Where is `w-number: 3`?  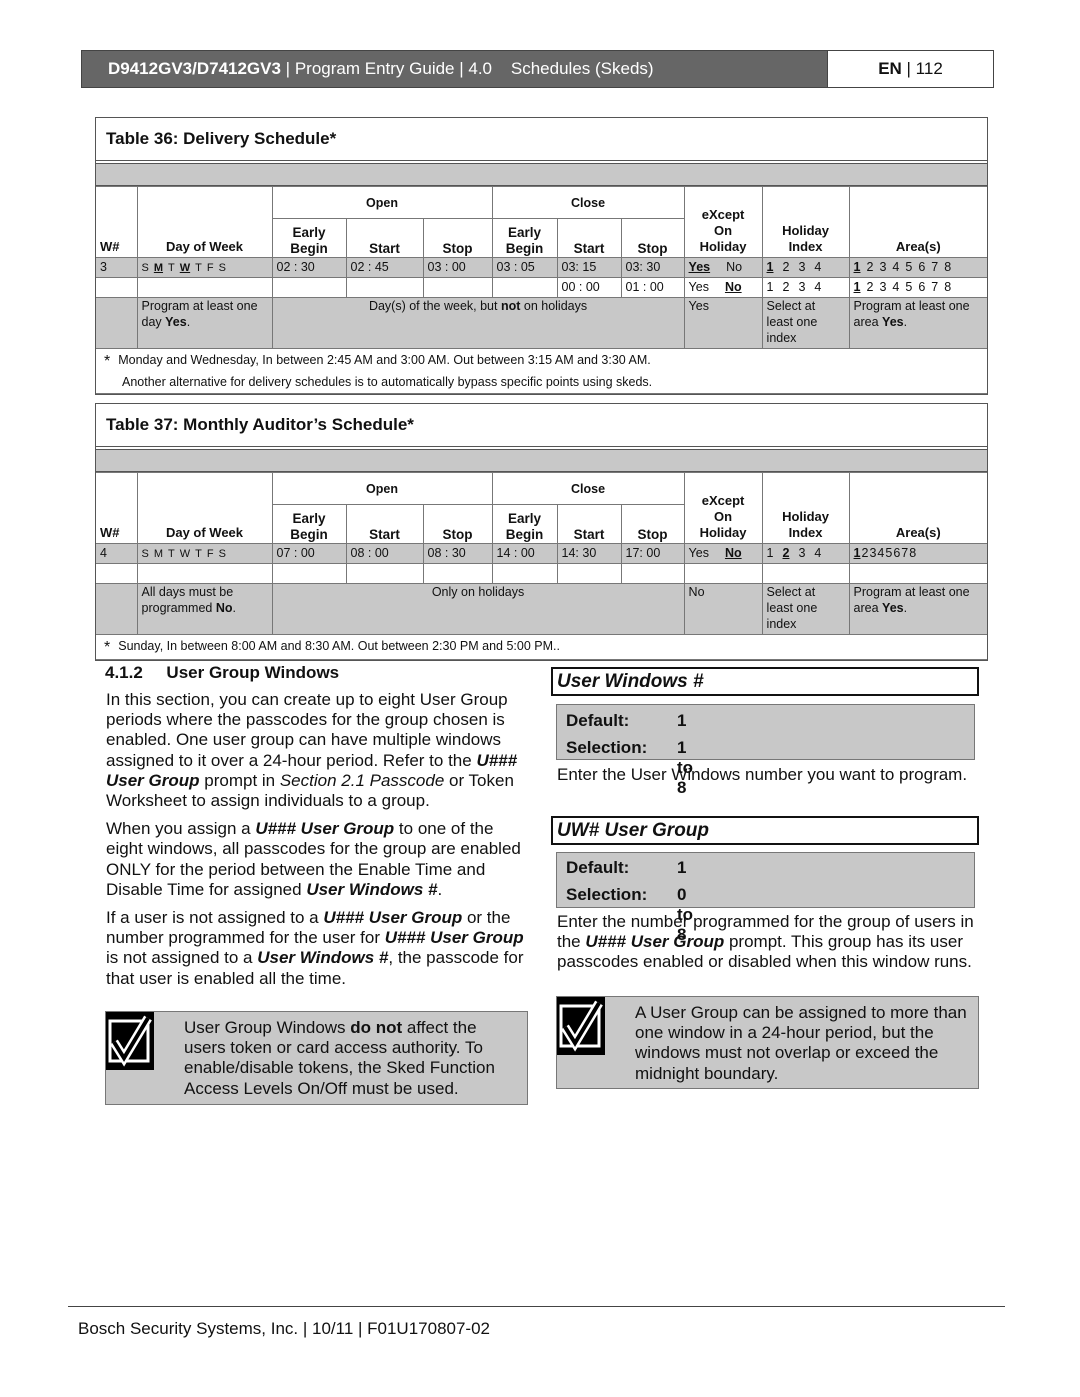
w-number: 3 is located at coordinates (117, 267).